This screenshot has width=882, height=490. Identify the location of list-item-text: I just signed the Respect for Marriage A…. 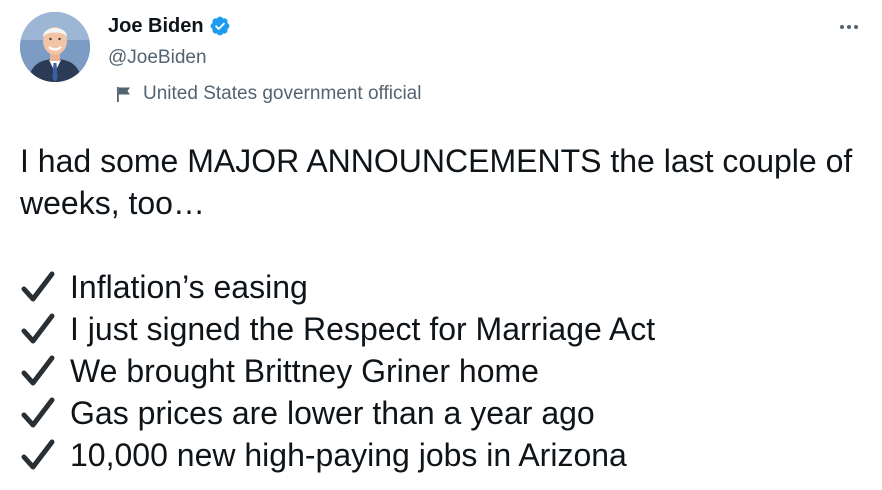
(363, 329).